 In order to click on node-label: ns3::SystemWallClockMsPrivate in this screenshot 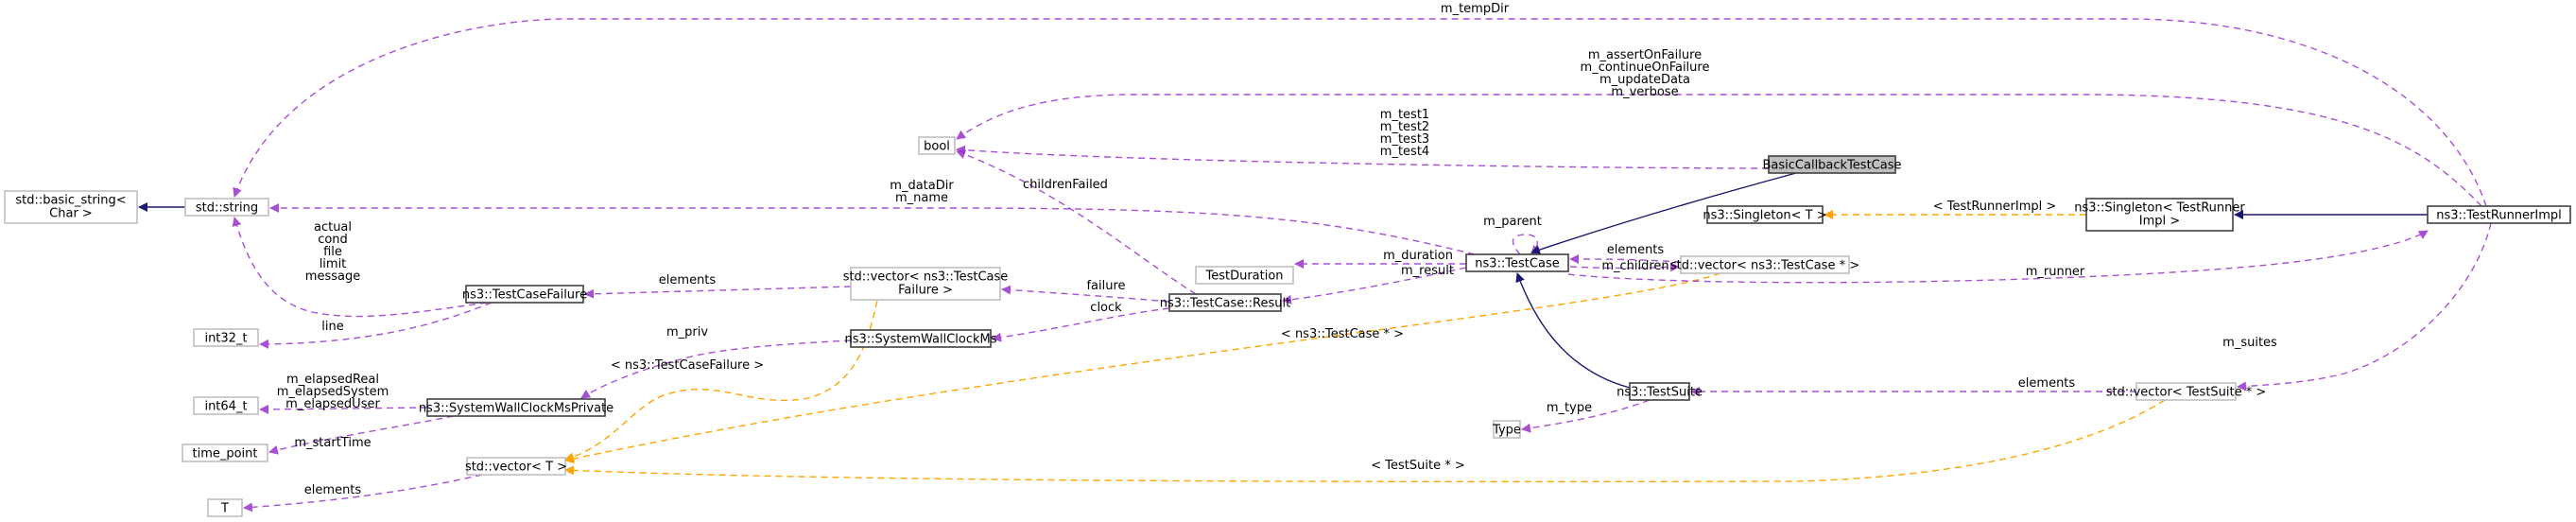, I will do `click(517, 409)`.